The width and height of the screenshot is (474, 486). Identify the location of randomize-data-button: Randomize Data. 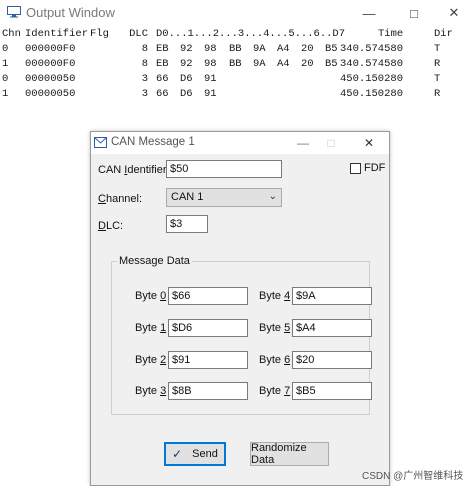
(289, 454).